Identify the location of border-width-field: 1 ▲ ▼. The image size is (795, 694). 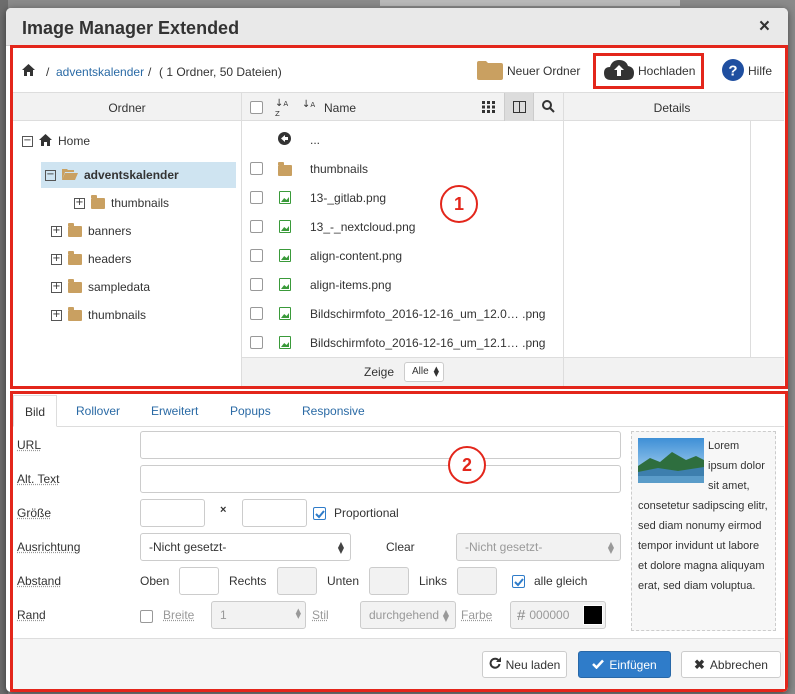
(258, 615).